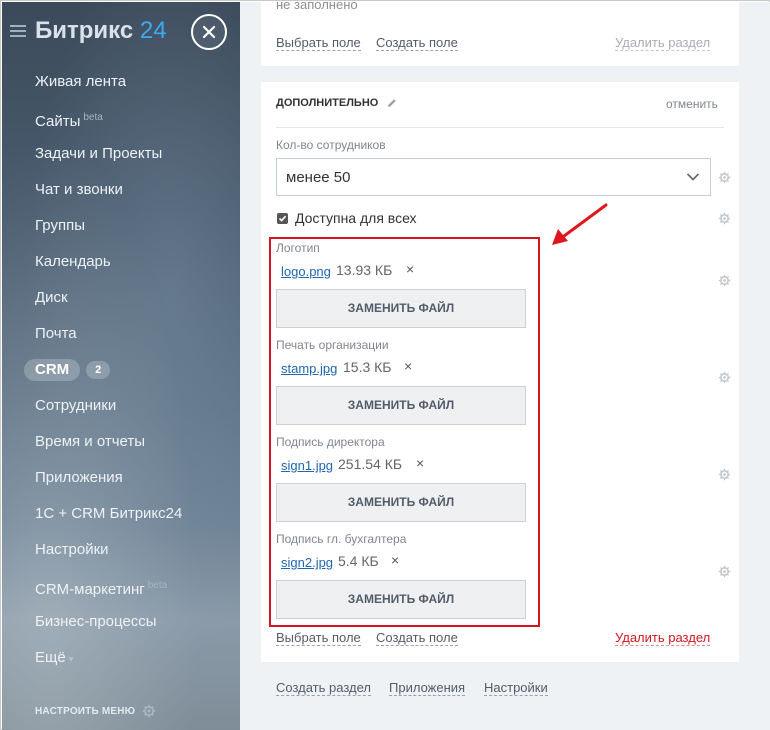 The height and width of the screenshot is (730, 770). What do you see at coordinates (90, 441) in the screenshot?
I see `sidebar-item-label: Время и отчеты` at bounding box center [90, 441].